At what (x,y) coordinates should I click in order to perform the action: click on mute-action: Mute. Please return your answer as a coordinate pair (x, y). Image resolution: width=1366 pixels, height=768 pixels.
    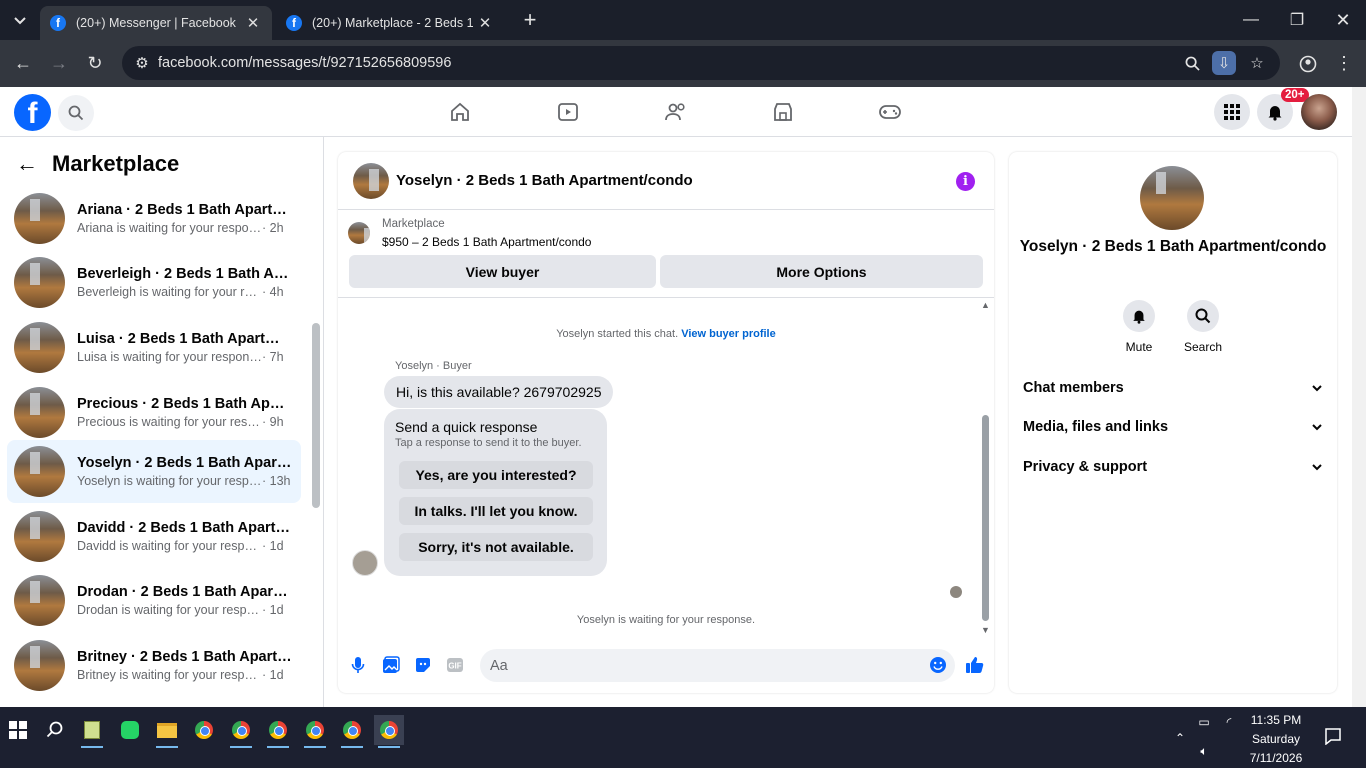
    Looking at the image, I should click on (1139, 327).